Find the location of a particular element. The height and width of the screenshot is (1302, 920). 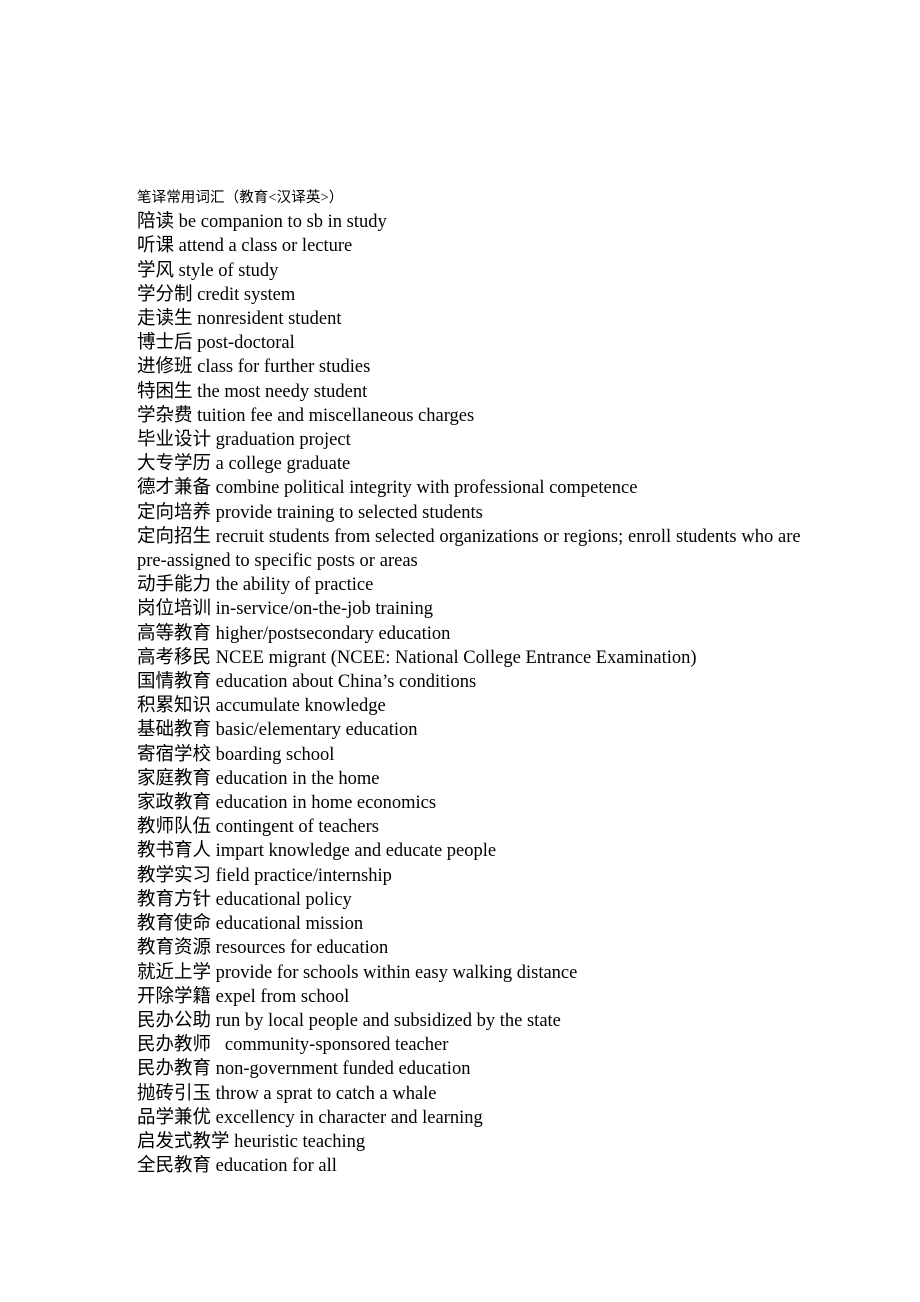

entry-term: 学分制 is located at coordinates (165, 294).